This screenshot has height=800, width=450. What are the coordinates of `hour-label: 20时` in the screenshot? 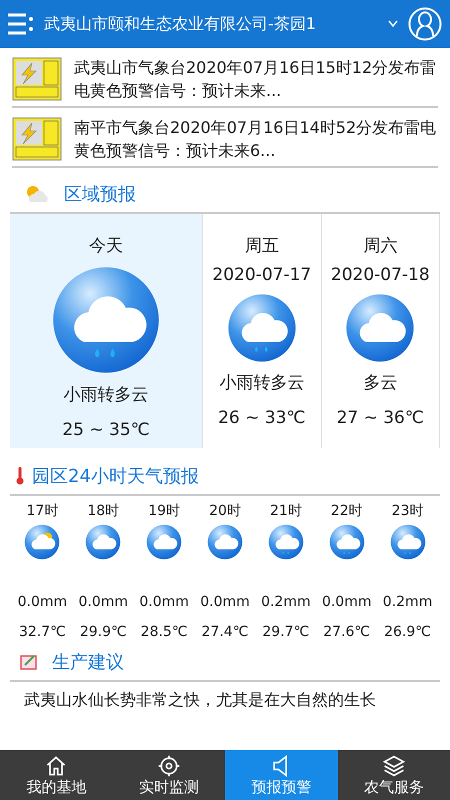 It's located at (225, 511).